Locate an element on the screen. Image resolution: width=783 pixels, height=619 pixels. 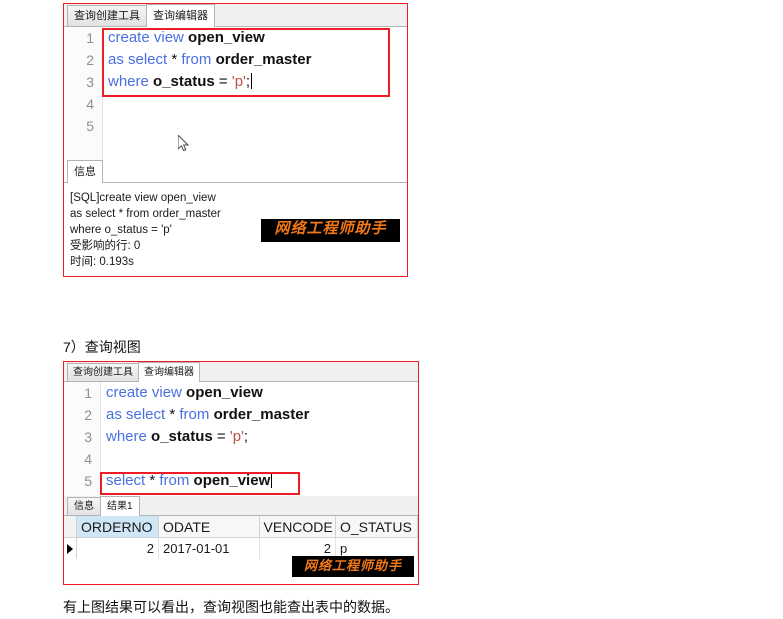
output-tabstrip-2: 信息 结果1 is located at coordinates (241, 506).